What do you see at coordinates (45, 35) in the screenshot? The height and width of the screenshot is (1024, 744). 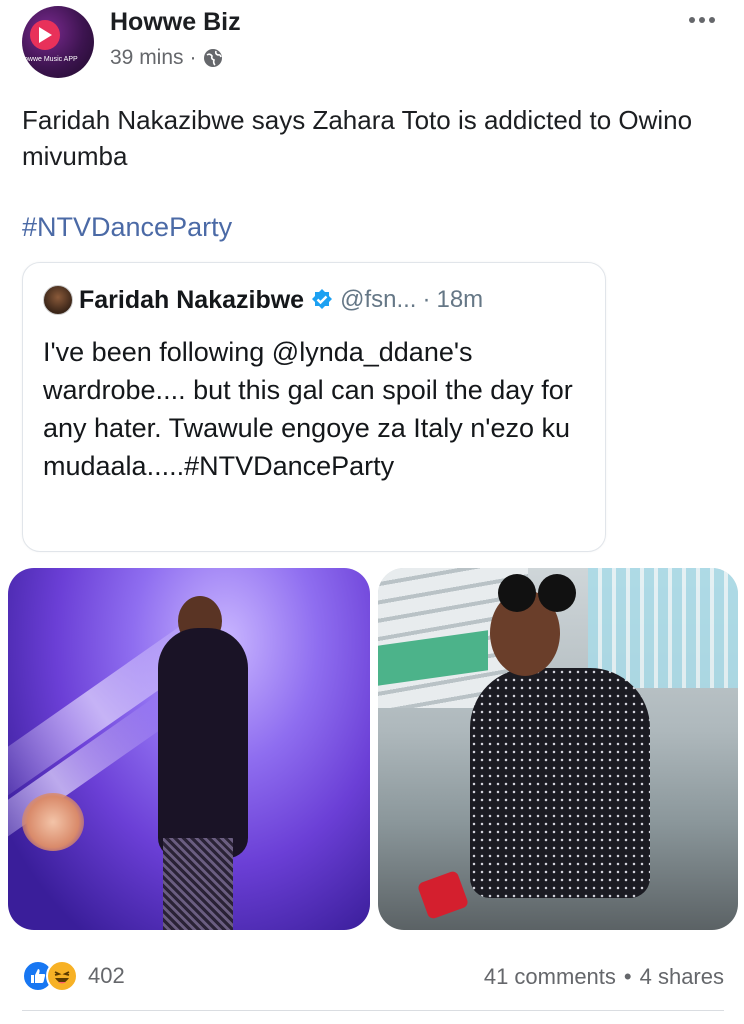 I see `play-icon` at bounding box center [45, 35].